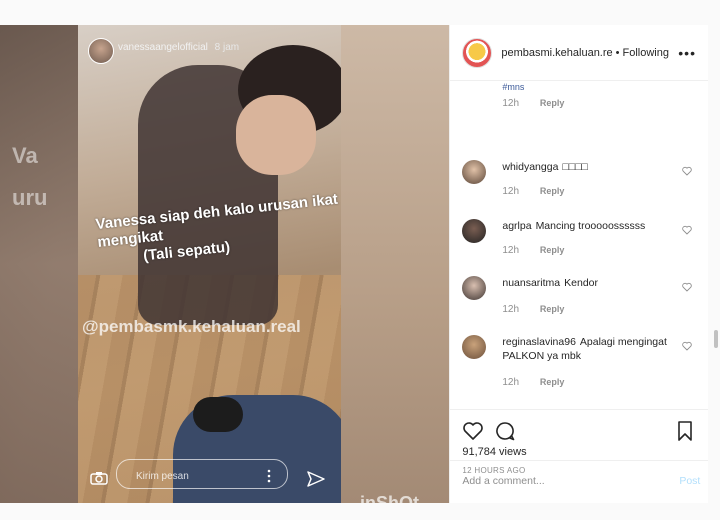  What do you see at coordinates (513, 87) in the screenshot?
I see `comment-text: #mns` at bounding box center [513, 87].